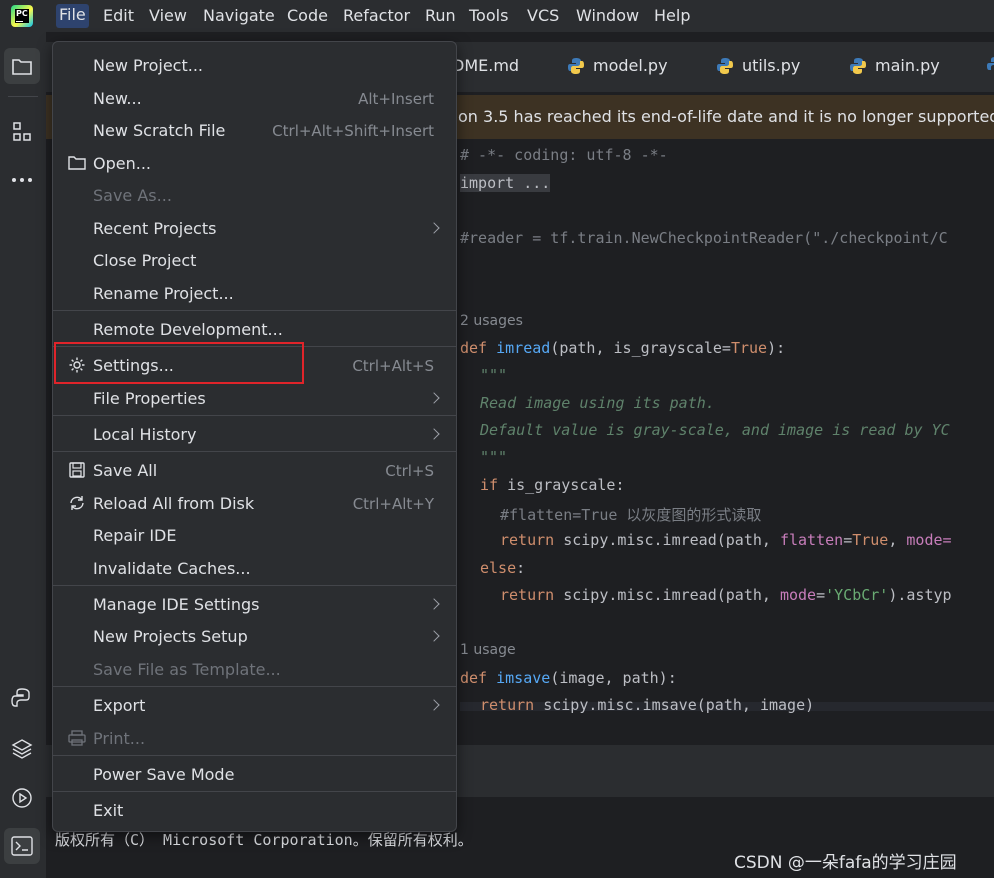 The width and height of the screenshot is (994, 878). I want to click on save-icon, so click(77, 470).